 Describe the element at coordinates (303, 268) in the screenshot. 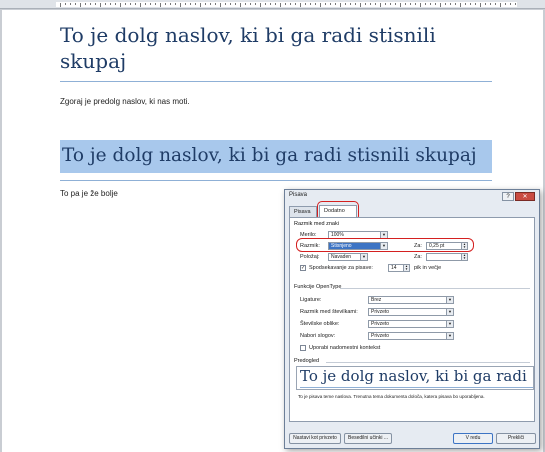

I see `kerning-checkbox: ✓` at that location.